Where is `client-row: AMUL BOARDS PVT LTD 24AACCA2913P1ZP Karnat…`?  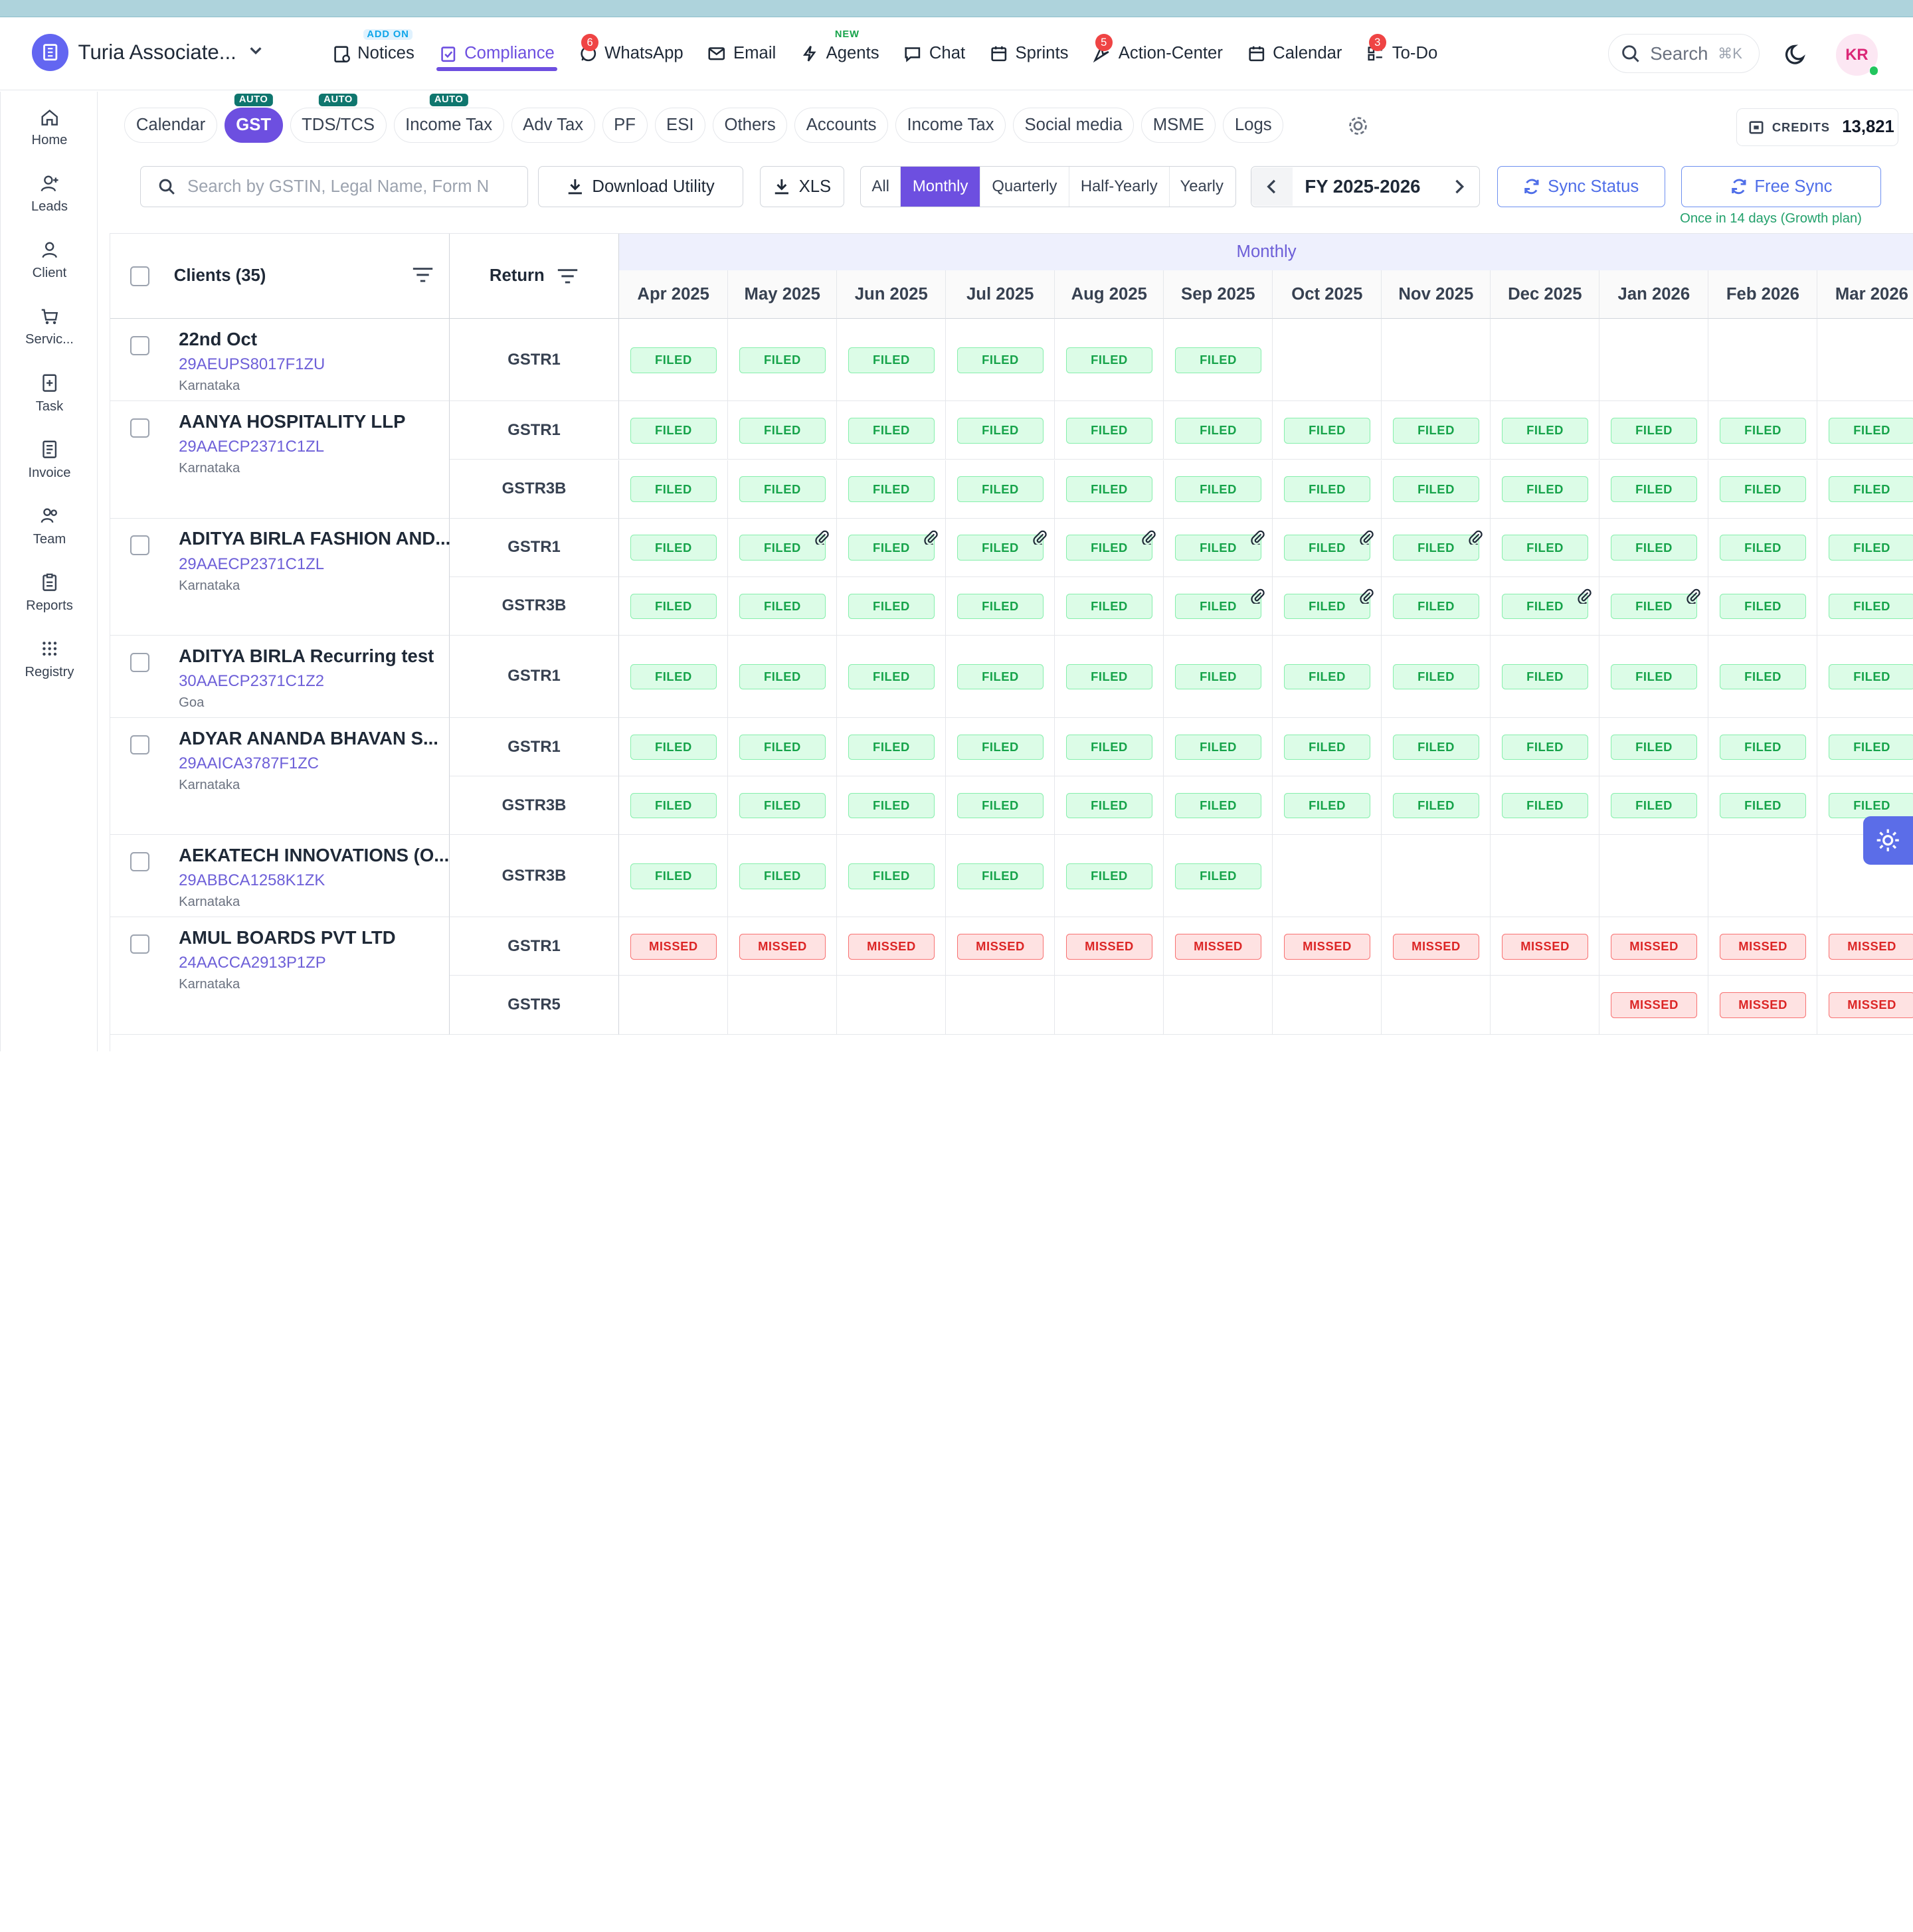
client-row: AMUL BOARDS PVT LTD 24AACCA2913P1ZP Karnat… is located at coordinates (280, 976).